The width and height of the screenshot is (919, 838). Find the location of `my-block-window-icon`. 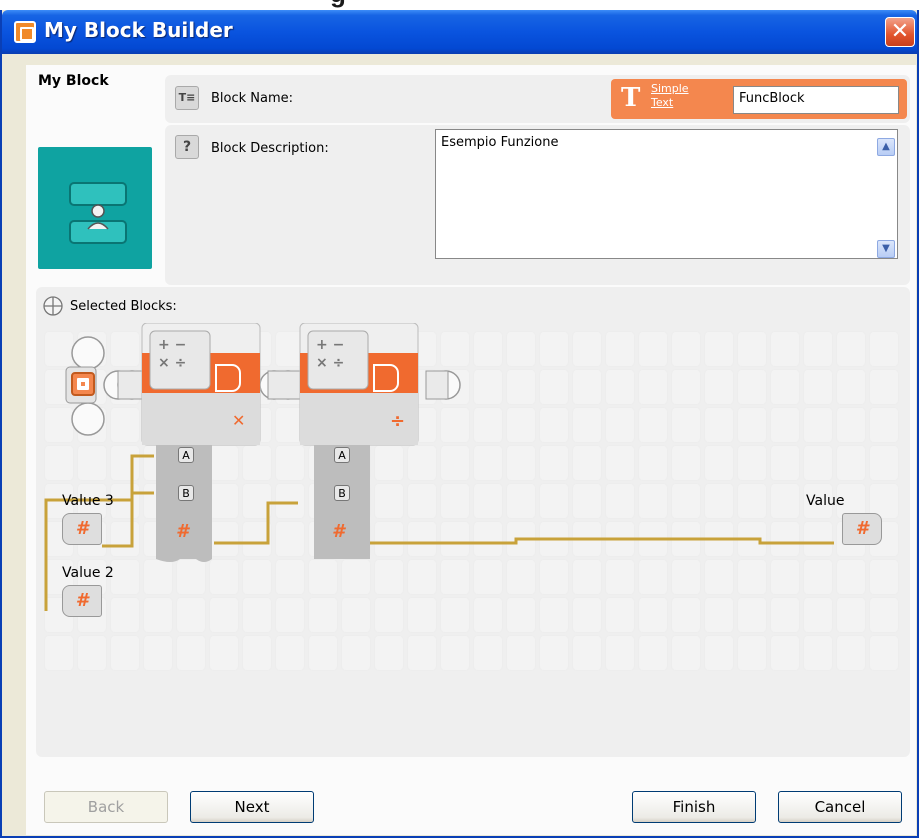

my-block-window-icon is located at coordinates (25, 32).